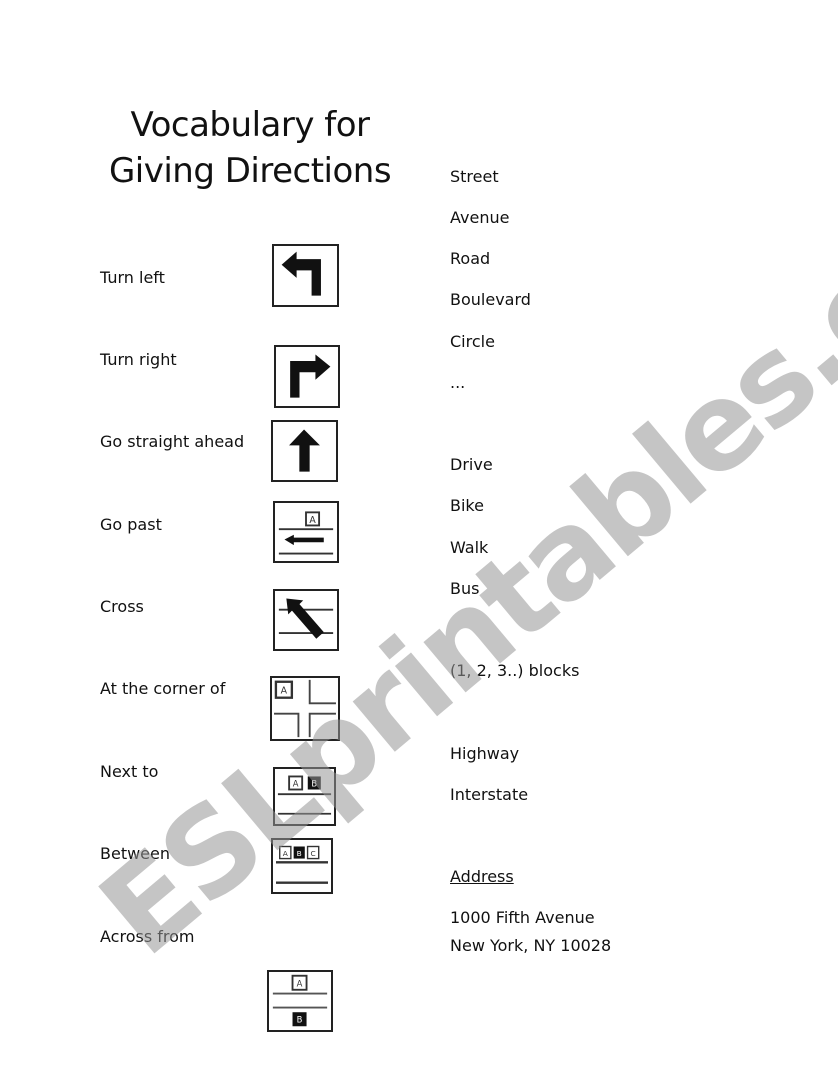 The width and height of the screenshot is (838, 1086). What do you see at coordinates (489, 794) in the screenshot?
I see `word-interstate: Interstate` at bounding box center [489, 794].